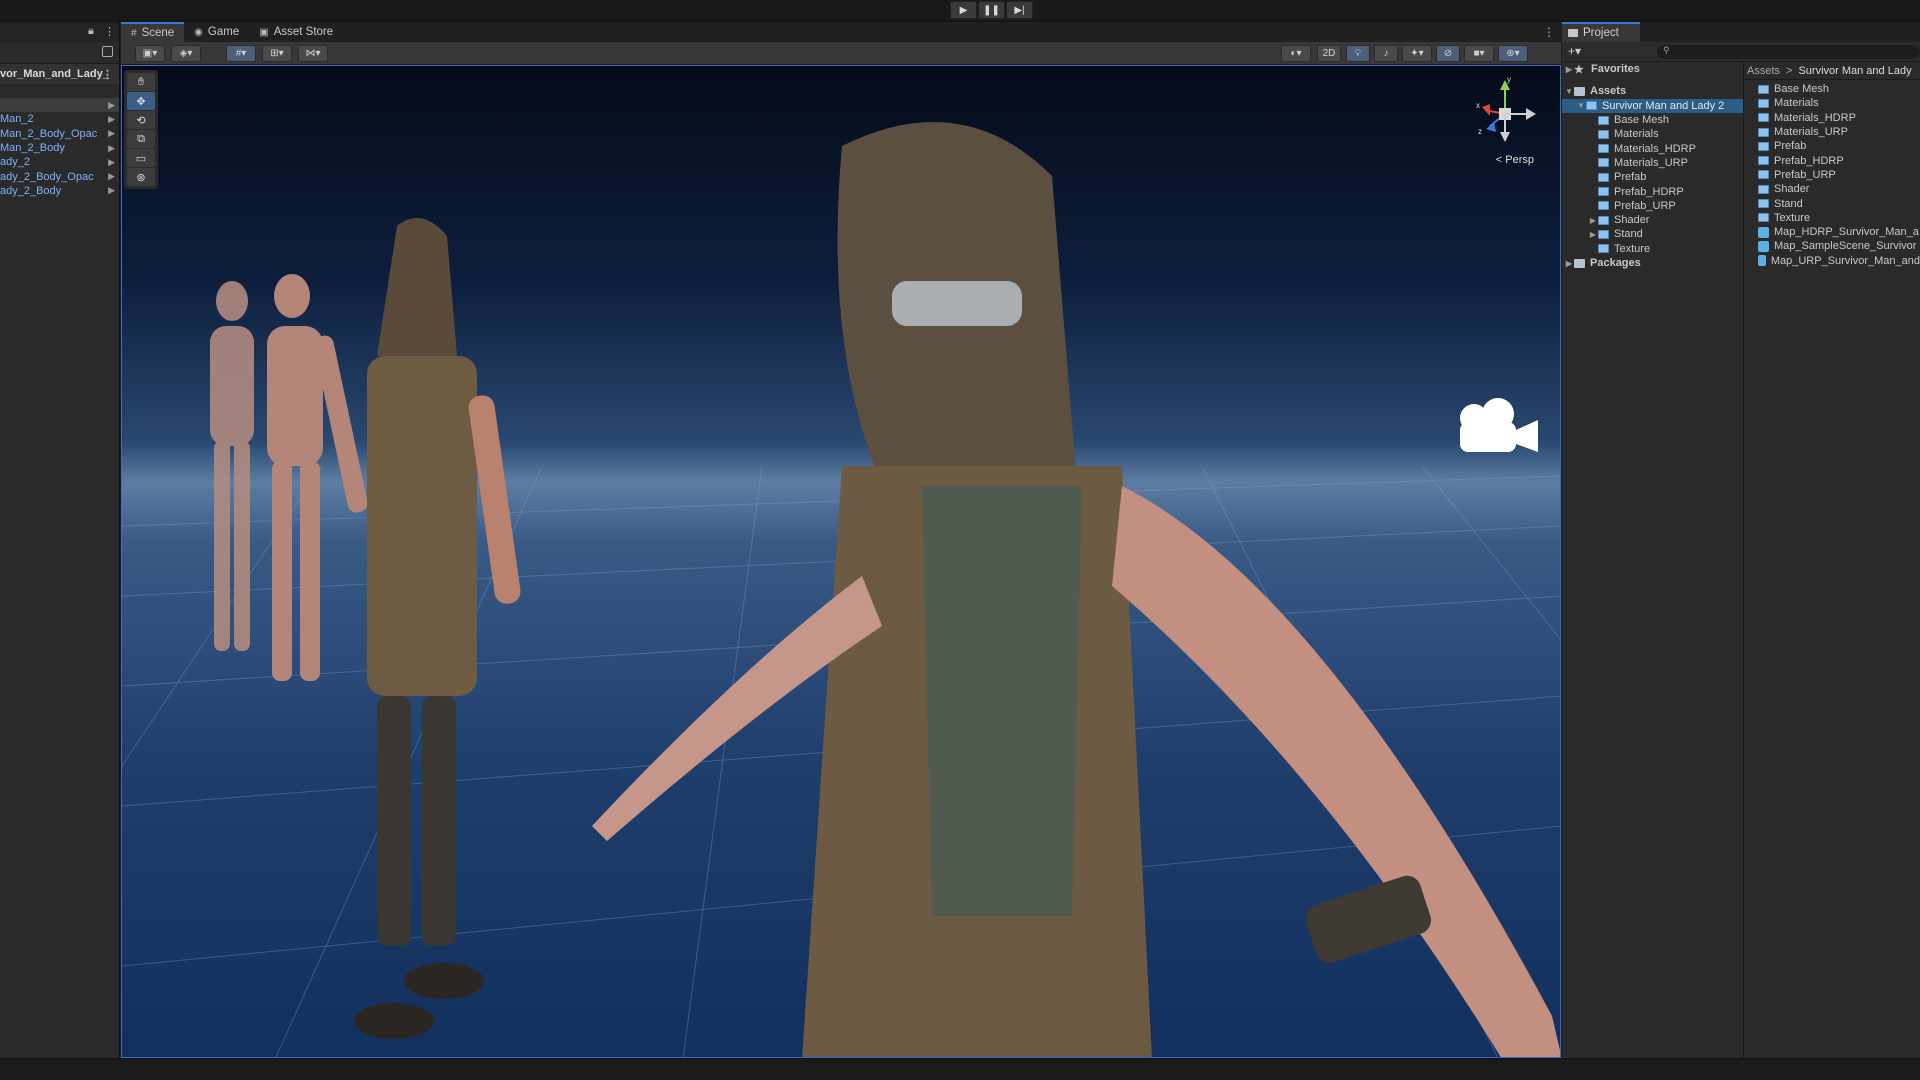 The width and height of the screenshot is (1920, 1080). I want to click on hidden-objects-toggle: ⊘, so click(1448, 53).